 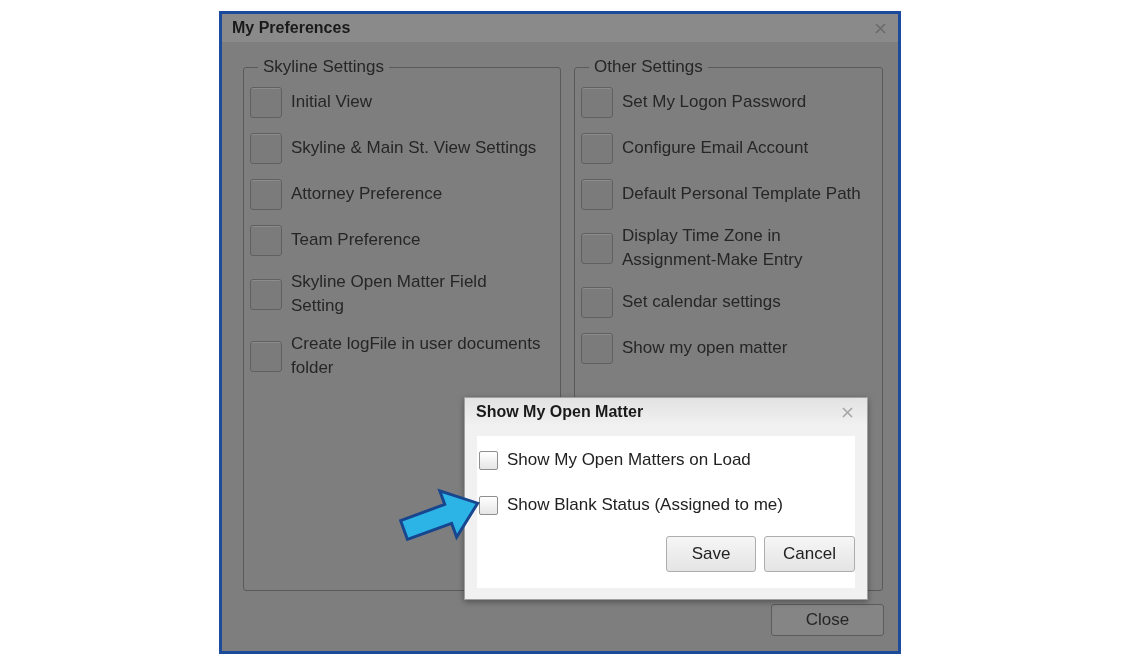 What do you see at coordinates (716, 148) in the screenshot?
I see `option-label: Configure Email Account` at bounding box center [716, 148].